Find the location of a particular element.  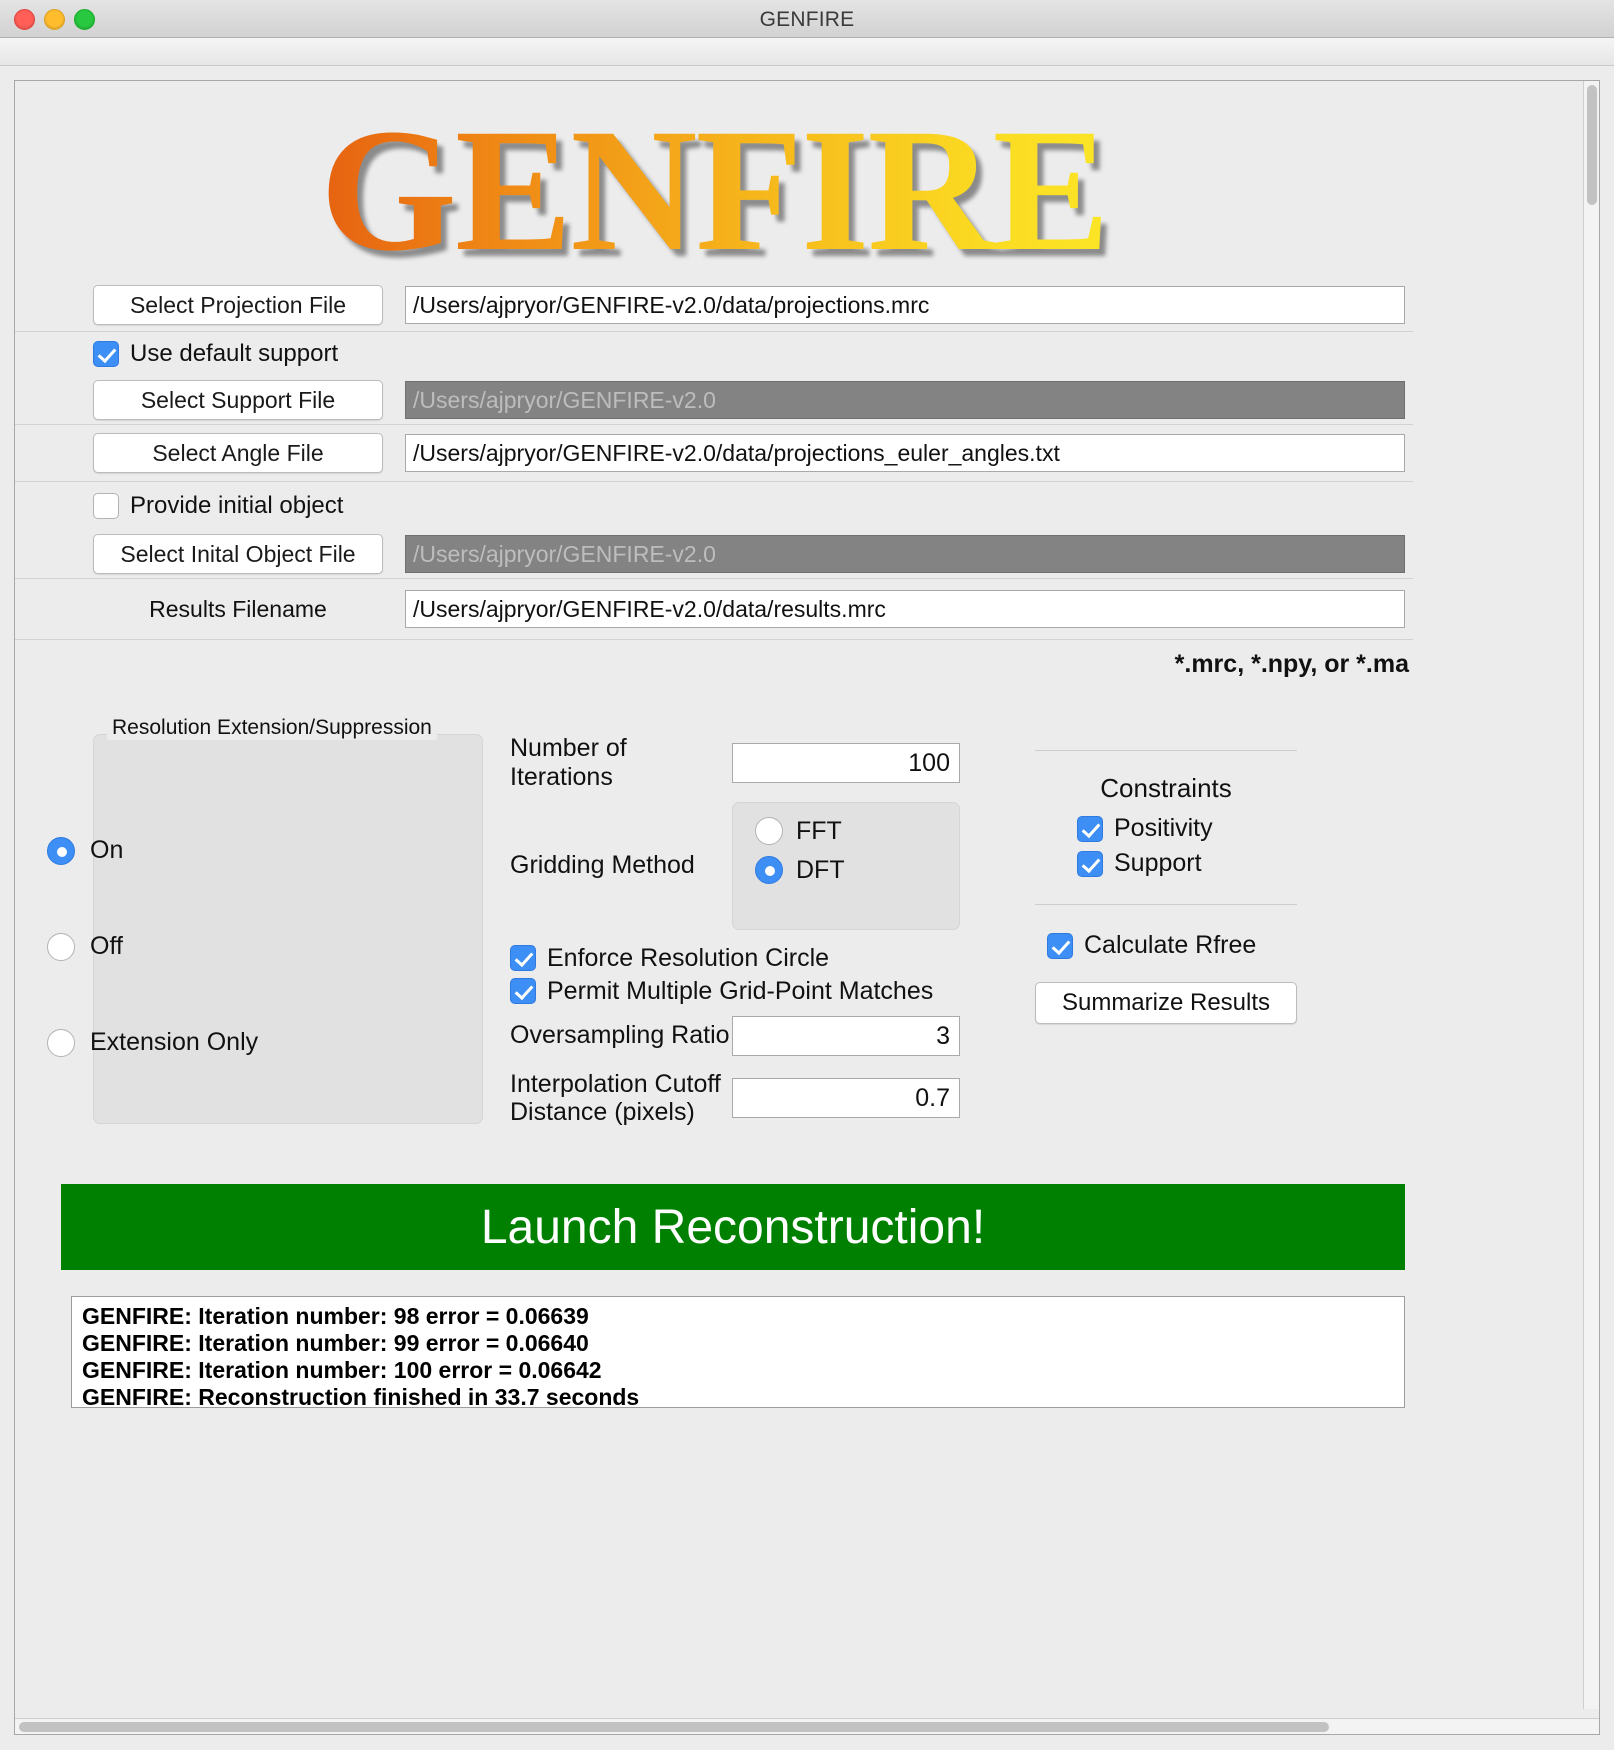

constraint-support-row: Support is located at coordinates (1187, 863).